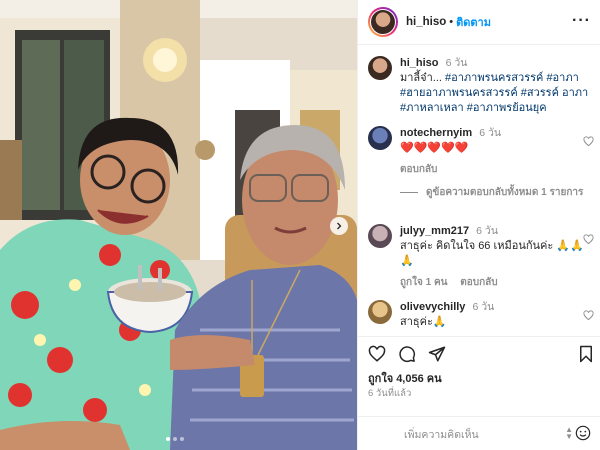 The height and width of the screenshot is (450, 600). I want to click on bookmark-icon, so click(586, 354).